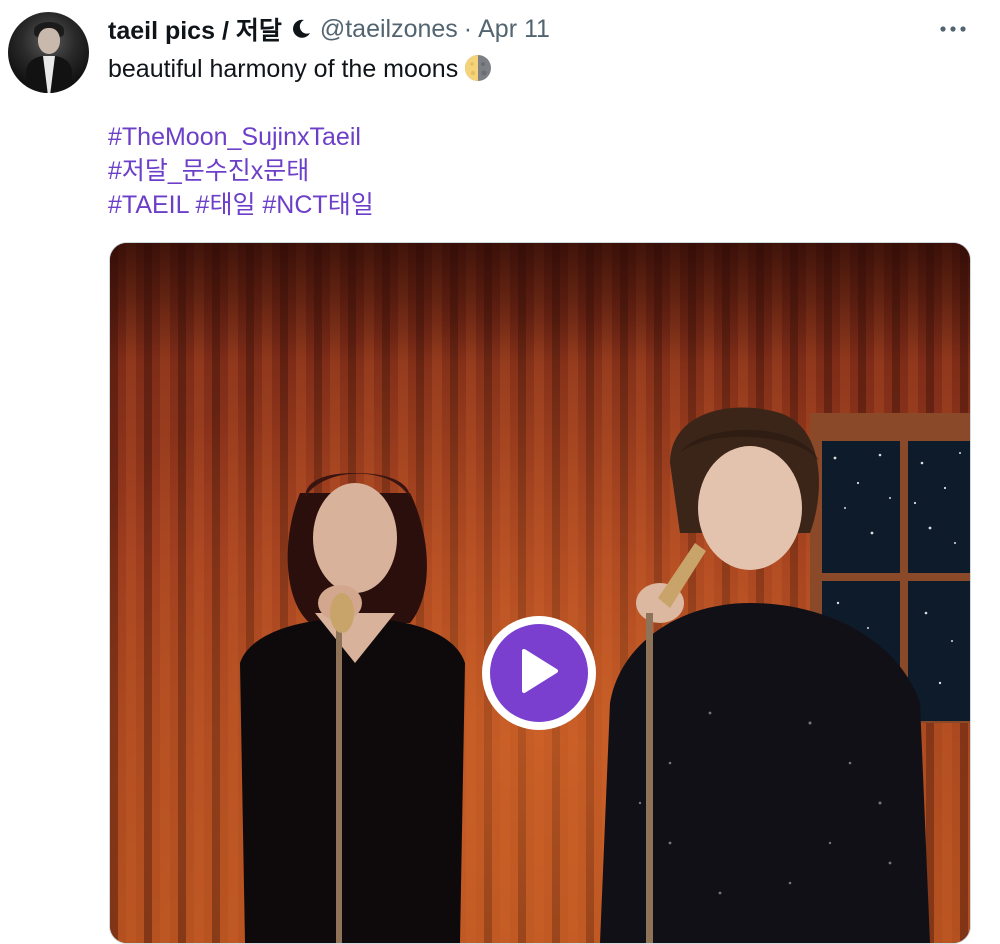  I want to click on play-icon, so click(539, 673).